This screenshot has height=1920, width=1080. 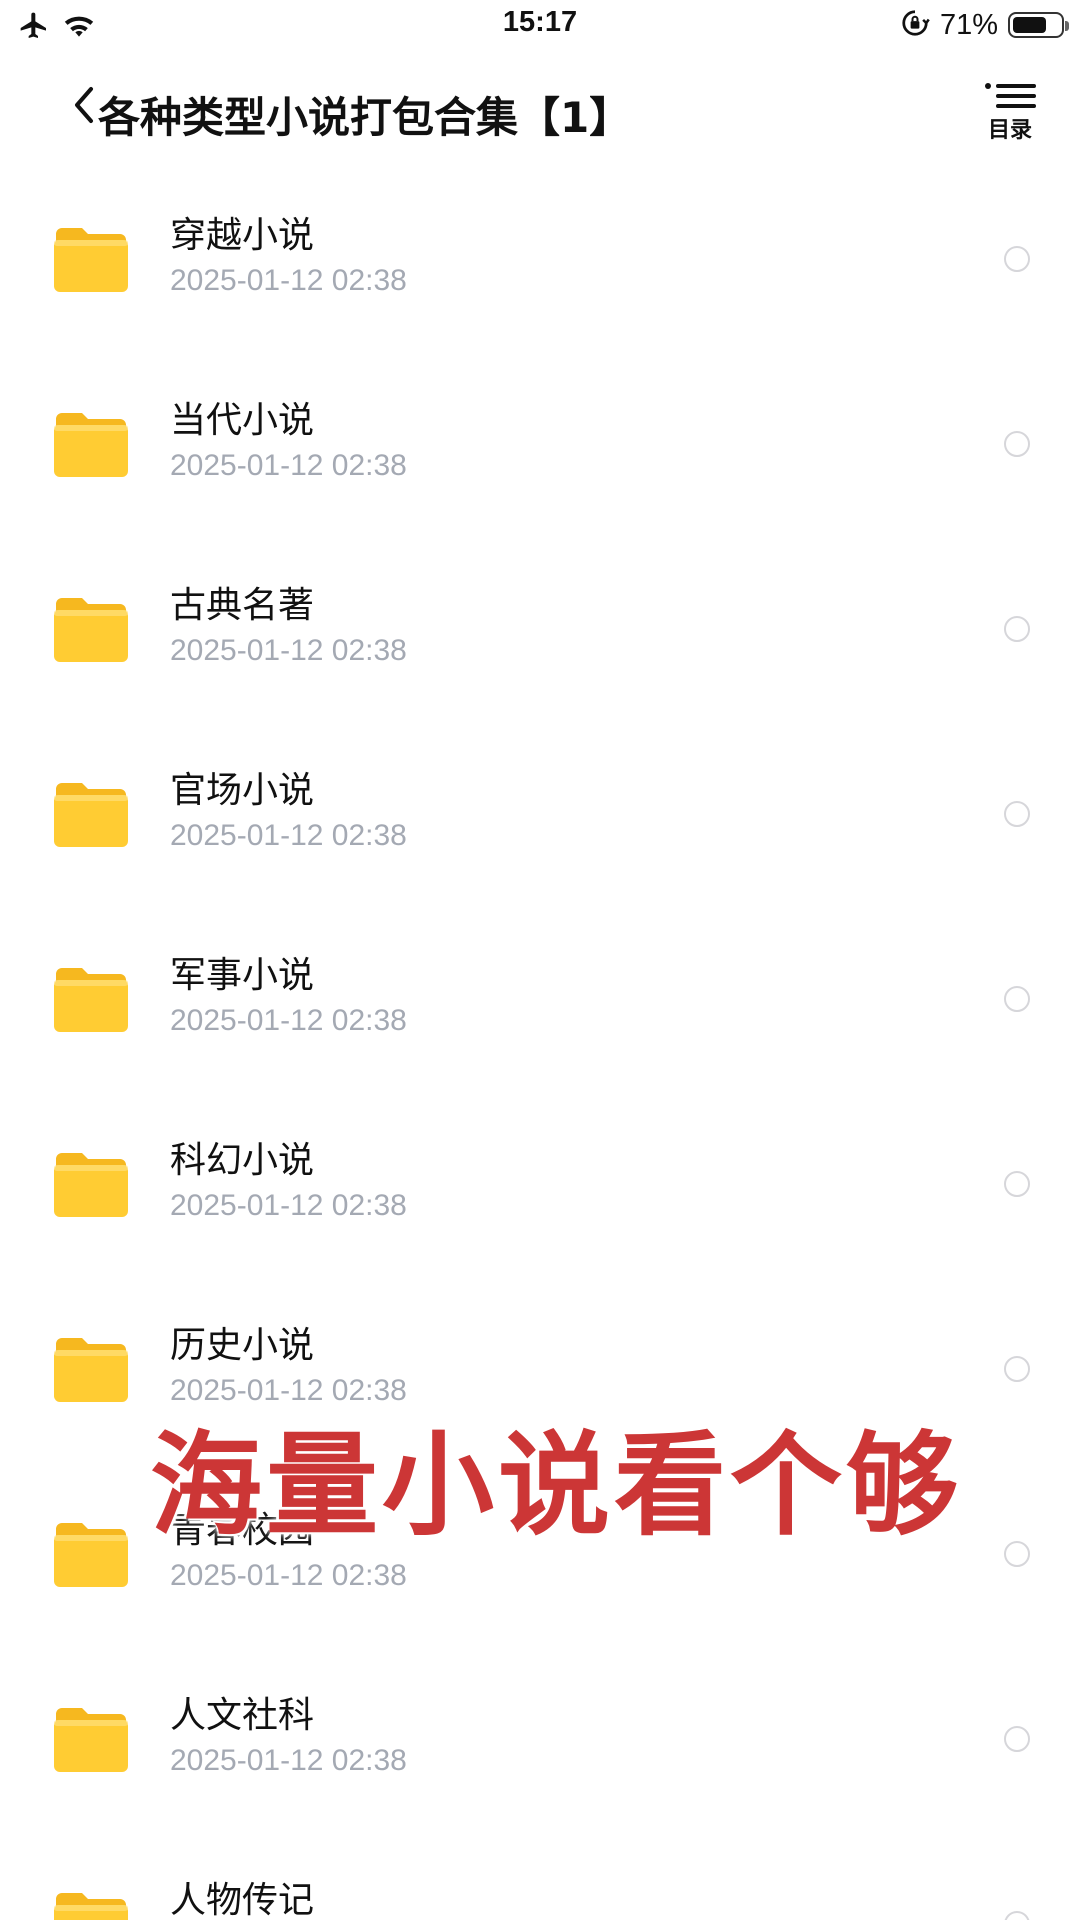 What do you see at coordinates (365, 117) in the screenshot?
I see `page-title: 各种类型小说打包合集【1】` at bounding box center [365, 117].